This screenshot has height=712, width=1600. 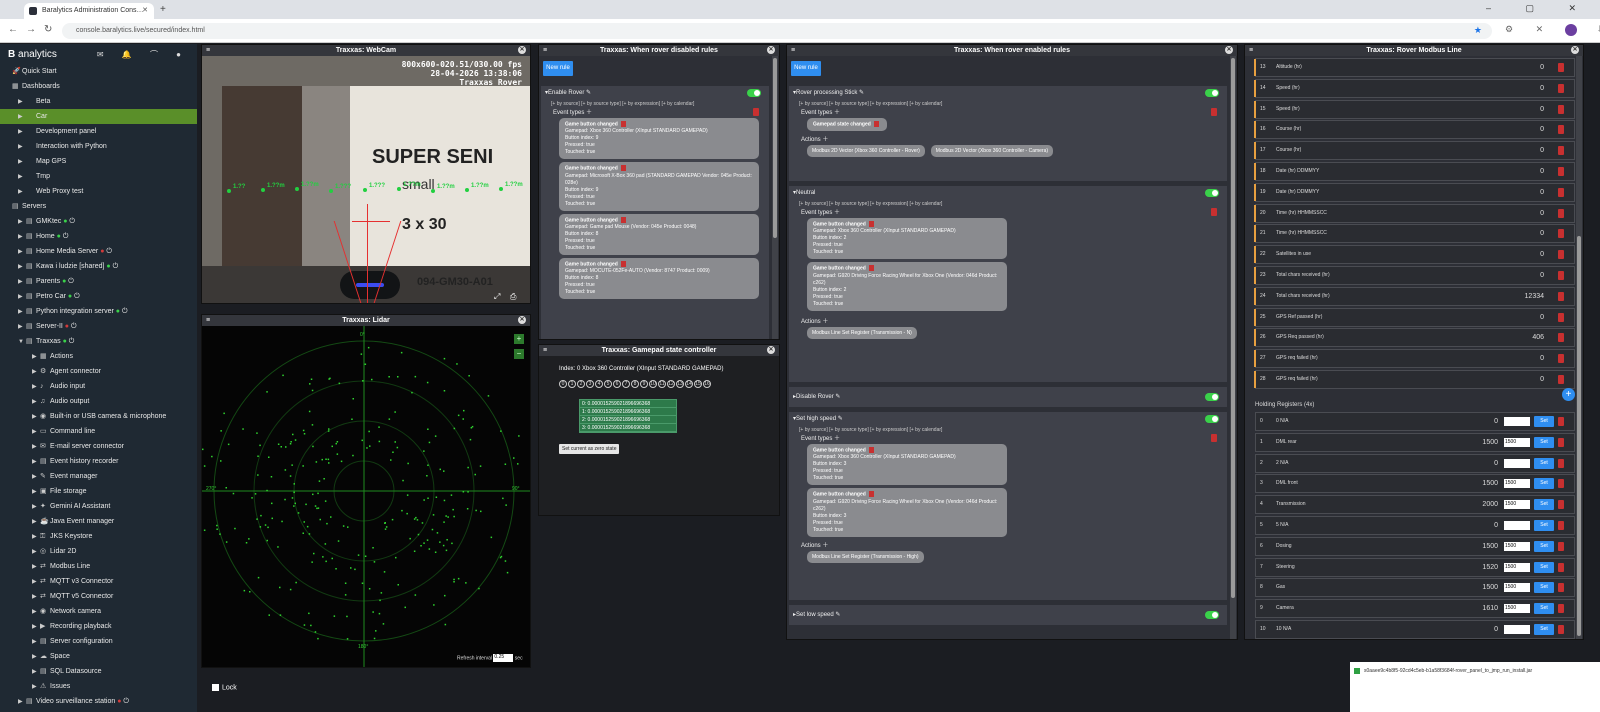 I want to click on set-zero-button: Set current as zero state, so click(x=589, y=449).